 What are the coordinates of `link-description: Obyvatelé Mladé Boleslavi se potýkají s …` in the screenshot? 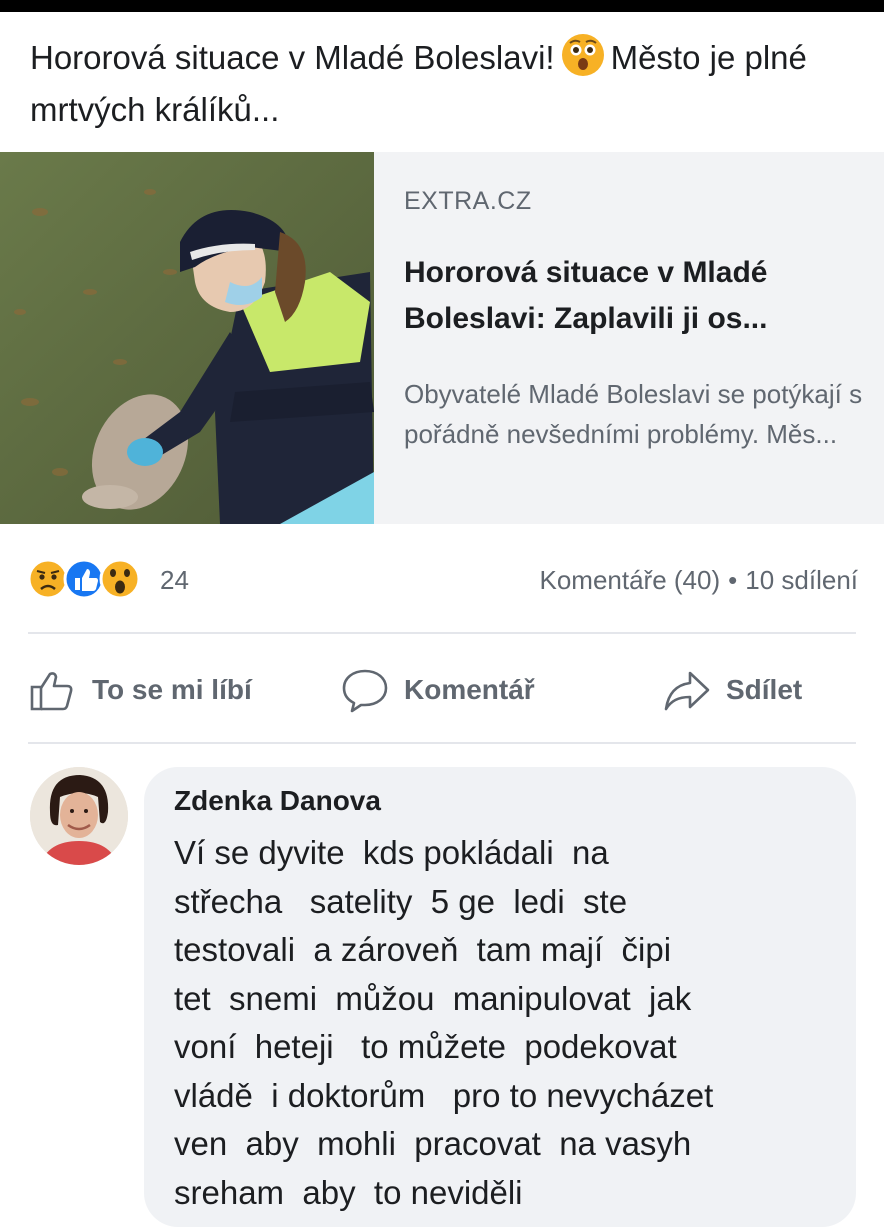 It's located at (633, 414).